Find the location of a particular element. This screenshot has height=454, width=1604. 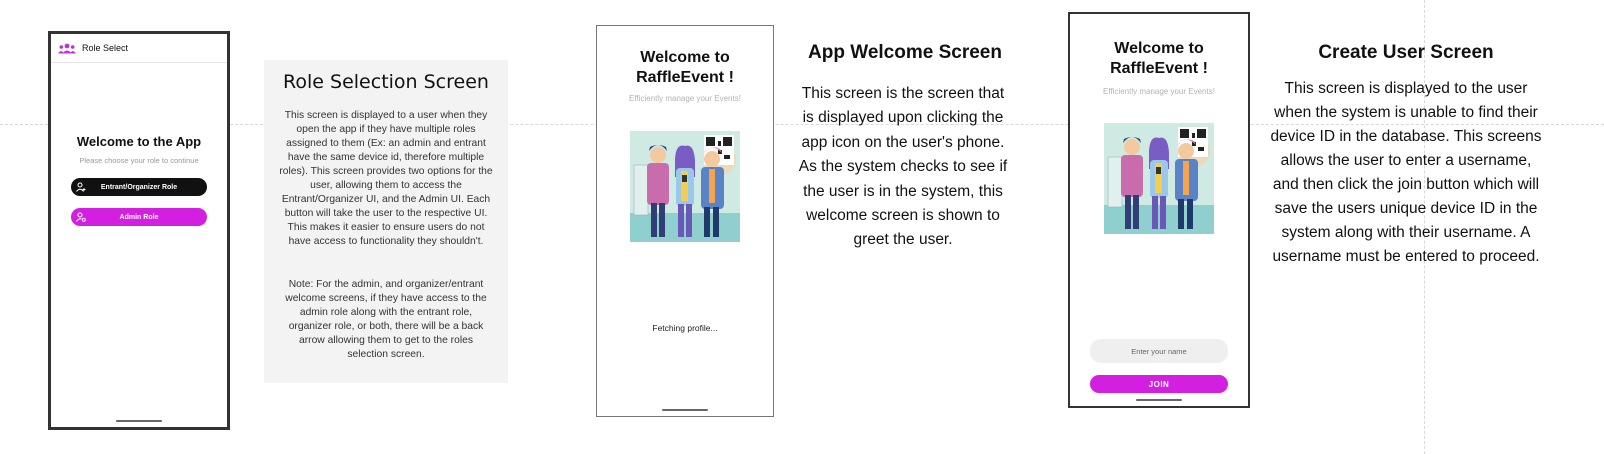

appbar-title: Role Select is located at coordinates (105, 48).